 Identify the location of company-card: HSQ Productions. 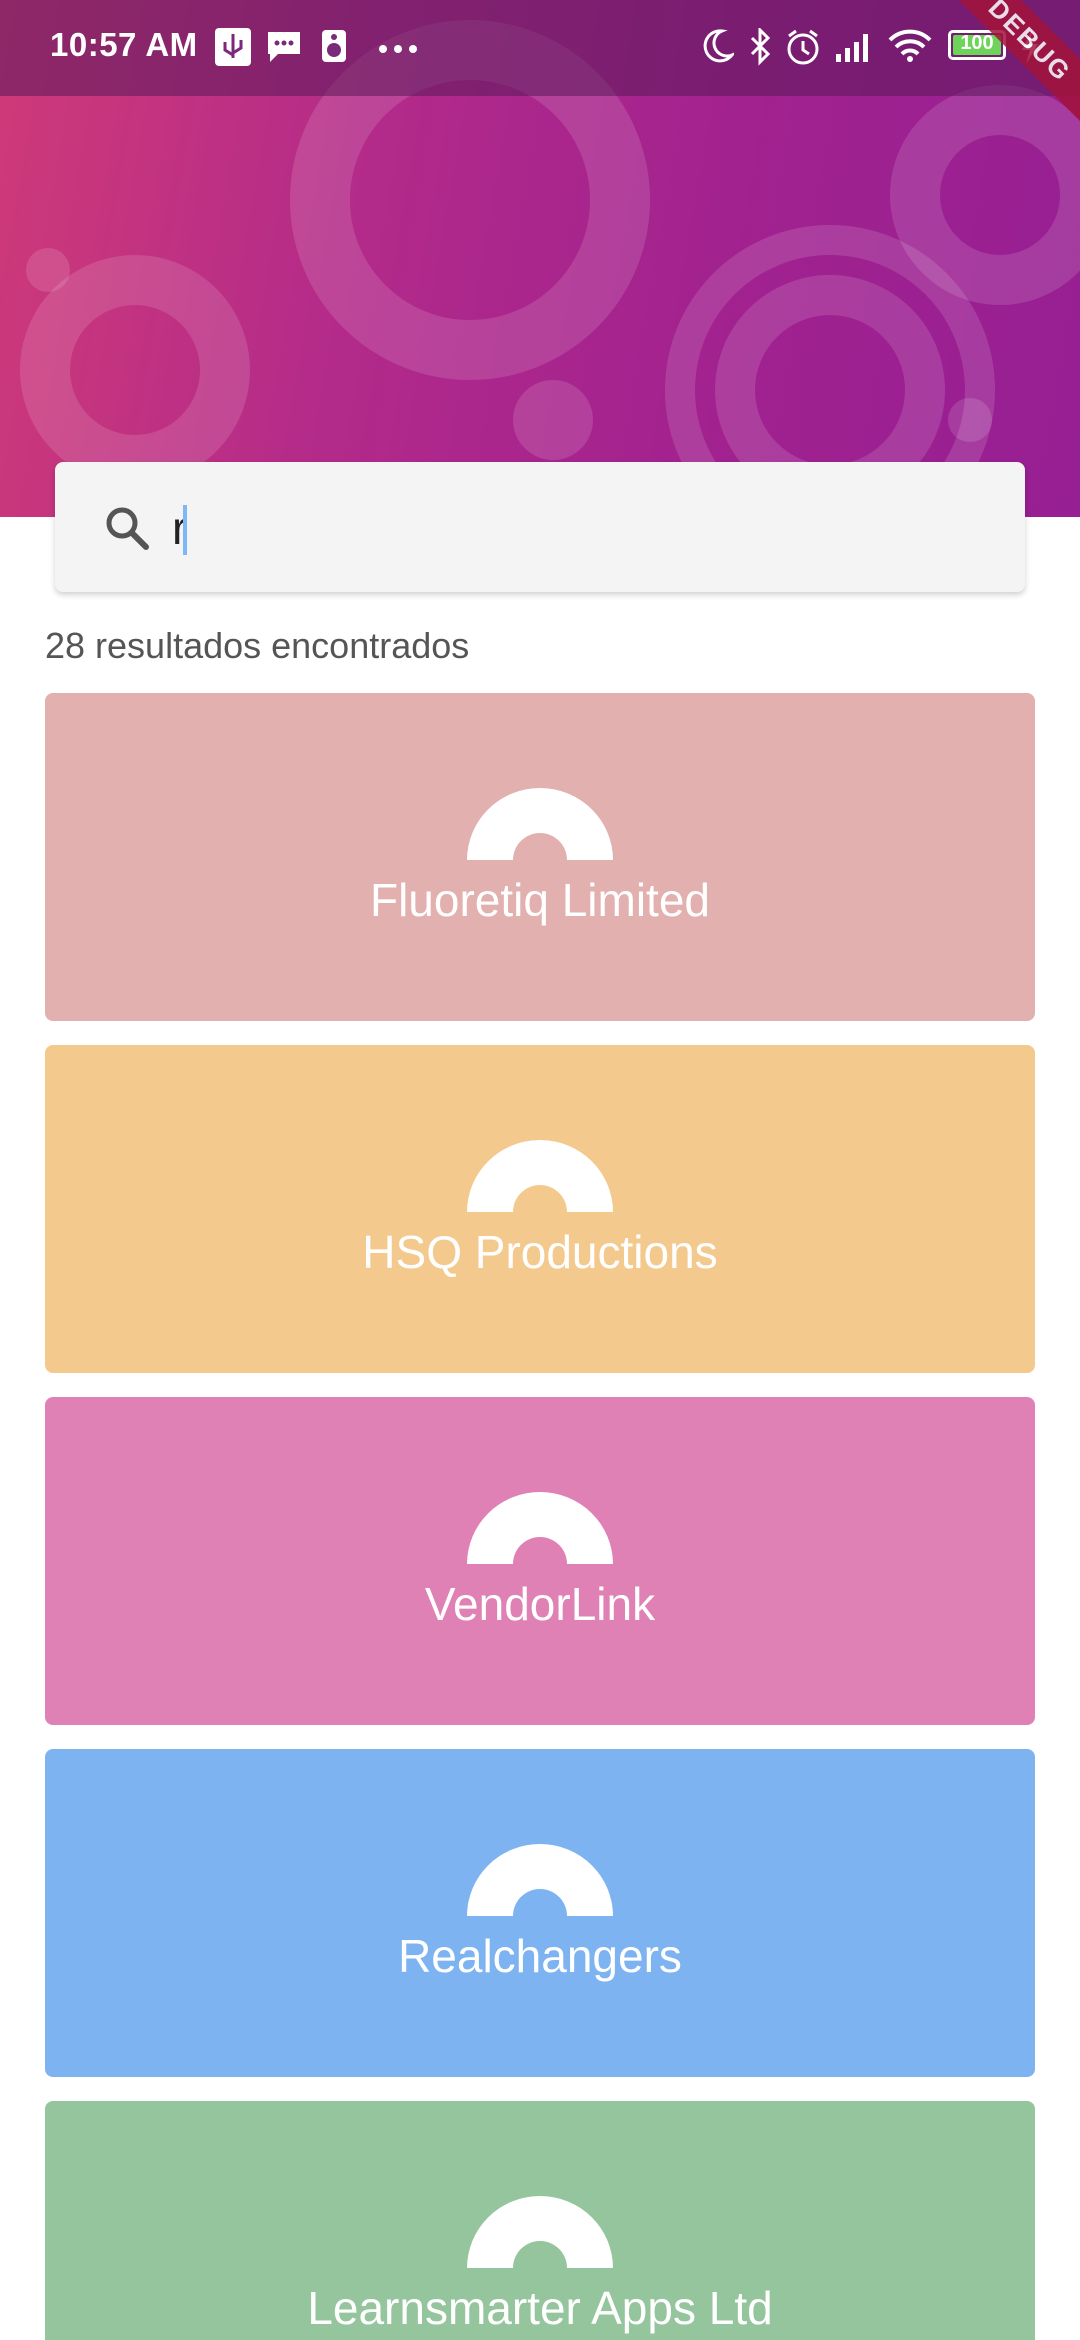
(540, 1209).